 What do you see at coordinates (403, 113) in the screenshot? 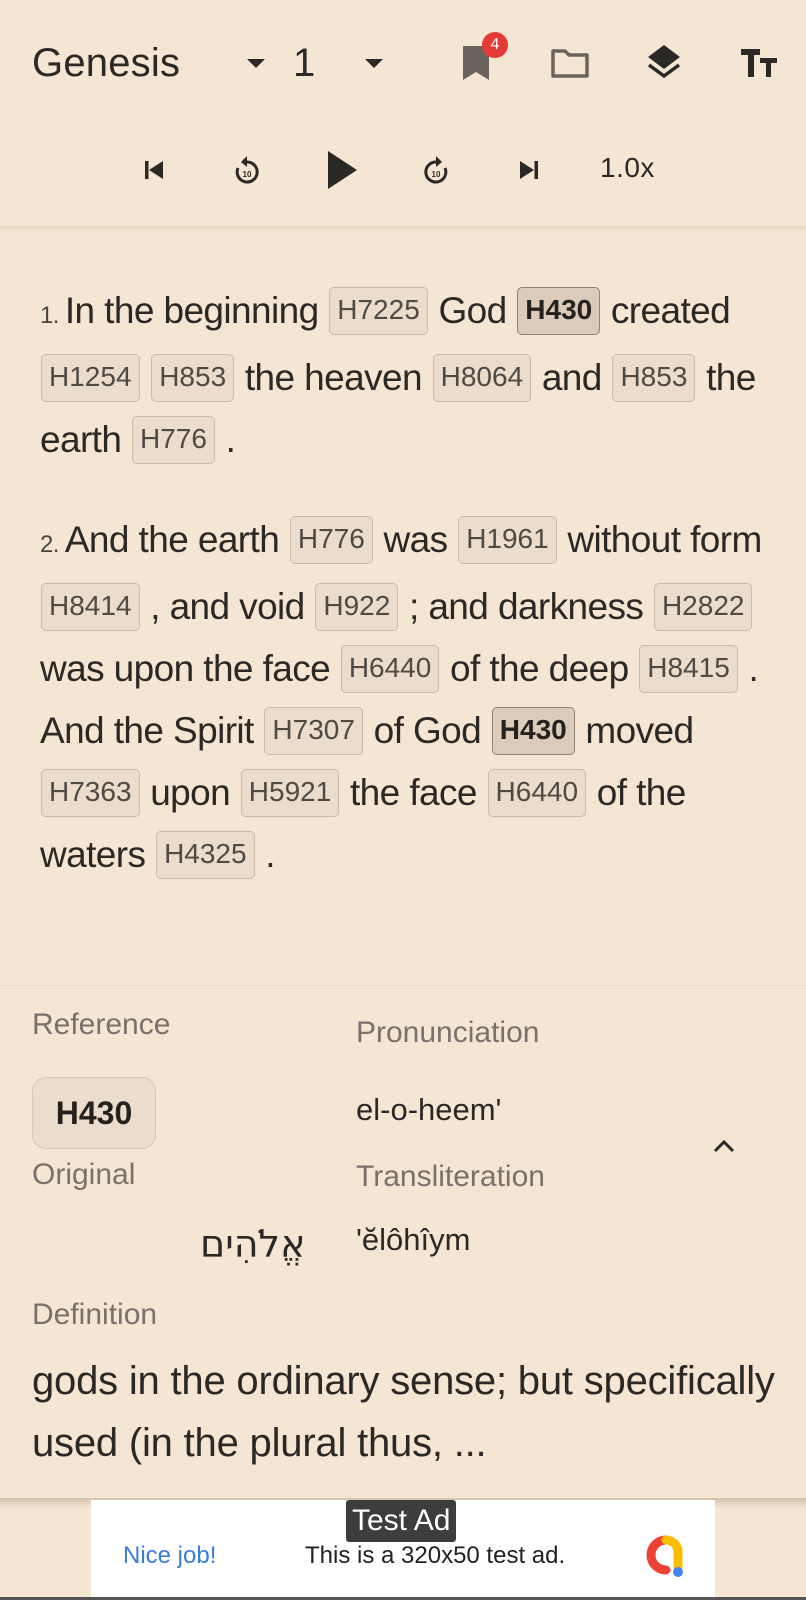
I see `top-bar: Genesis 1 4 10 10 1.0x` at bounding box center [403, 113].